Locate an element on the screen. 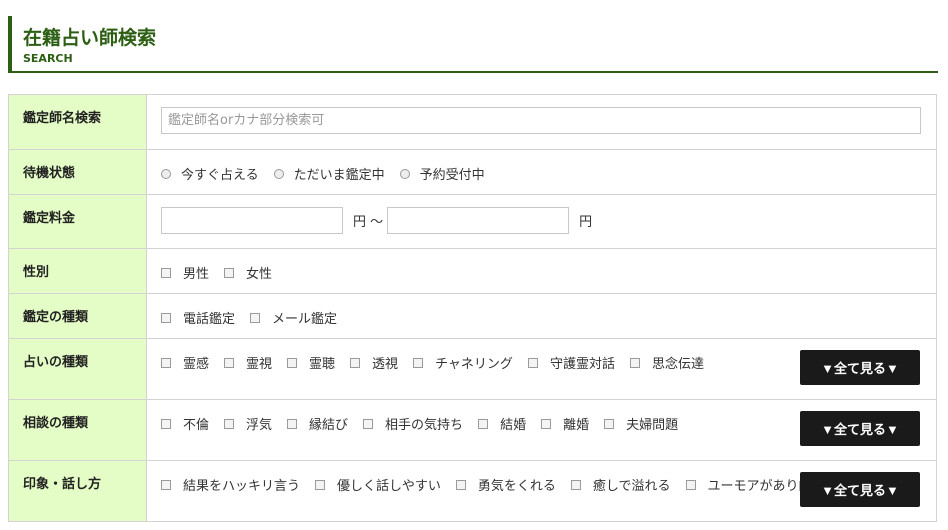 This screenshot has height=530, width=948. consult-option: 浮気 is located at coordinates (248, 423).